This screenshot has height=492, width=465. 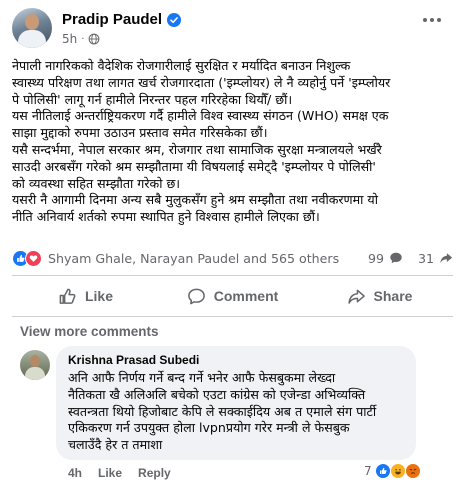 What do you see at coordinates (75, 473) in the screenshot?
I see `comment-time: 4h` at bounding box center [75, 473].